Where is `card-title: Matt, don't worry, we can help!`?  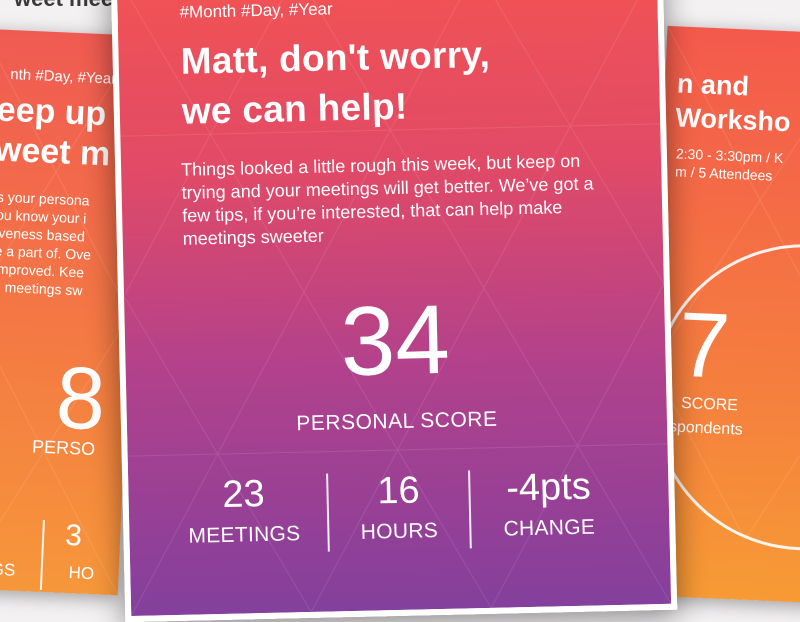 card-title: Matt, don't worry, we can help! is located at coordinates (336, 83).